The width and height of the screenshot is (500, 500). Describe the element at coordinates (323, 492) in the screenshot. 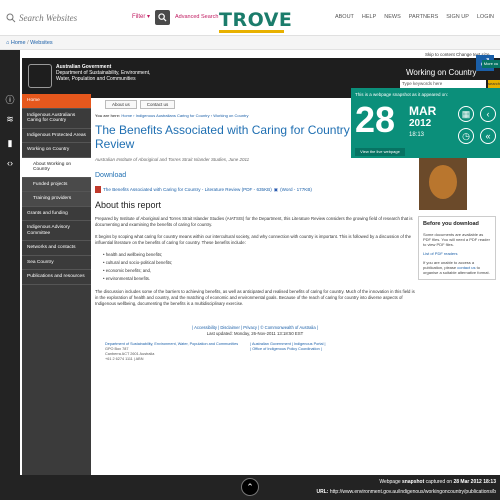

I see `url-label: URL:` at that location.